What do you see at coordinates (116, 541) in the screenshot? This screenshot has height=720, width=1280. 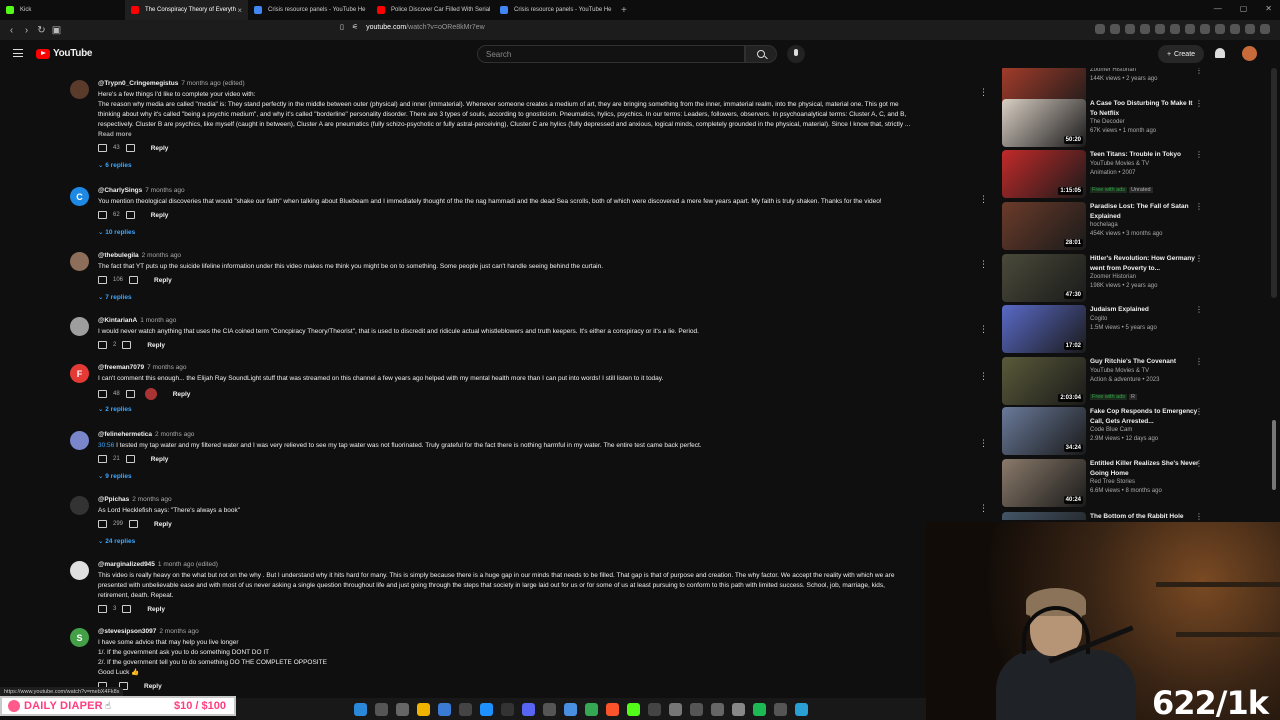 I see `view-replies-button: 24 replies` at bounding box center [116, 541].